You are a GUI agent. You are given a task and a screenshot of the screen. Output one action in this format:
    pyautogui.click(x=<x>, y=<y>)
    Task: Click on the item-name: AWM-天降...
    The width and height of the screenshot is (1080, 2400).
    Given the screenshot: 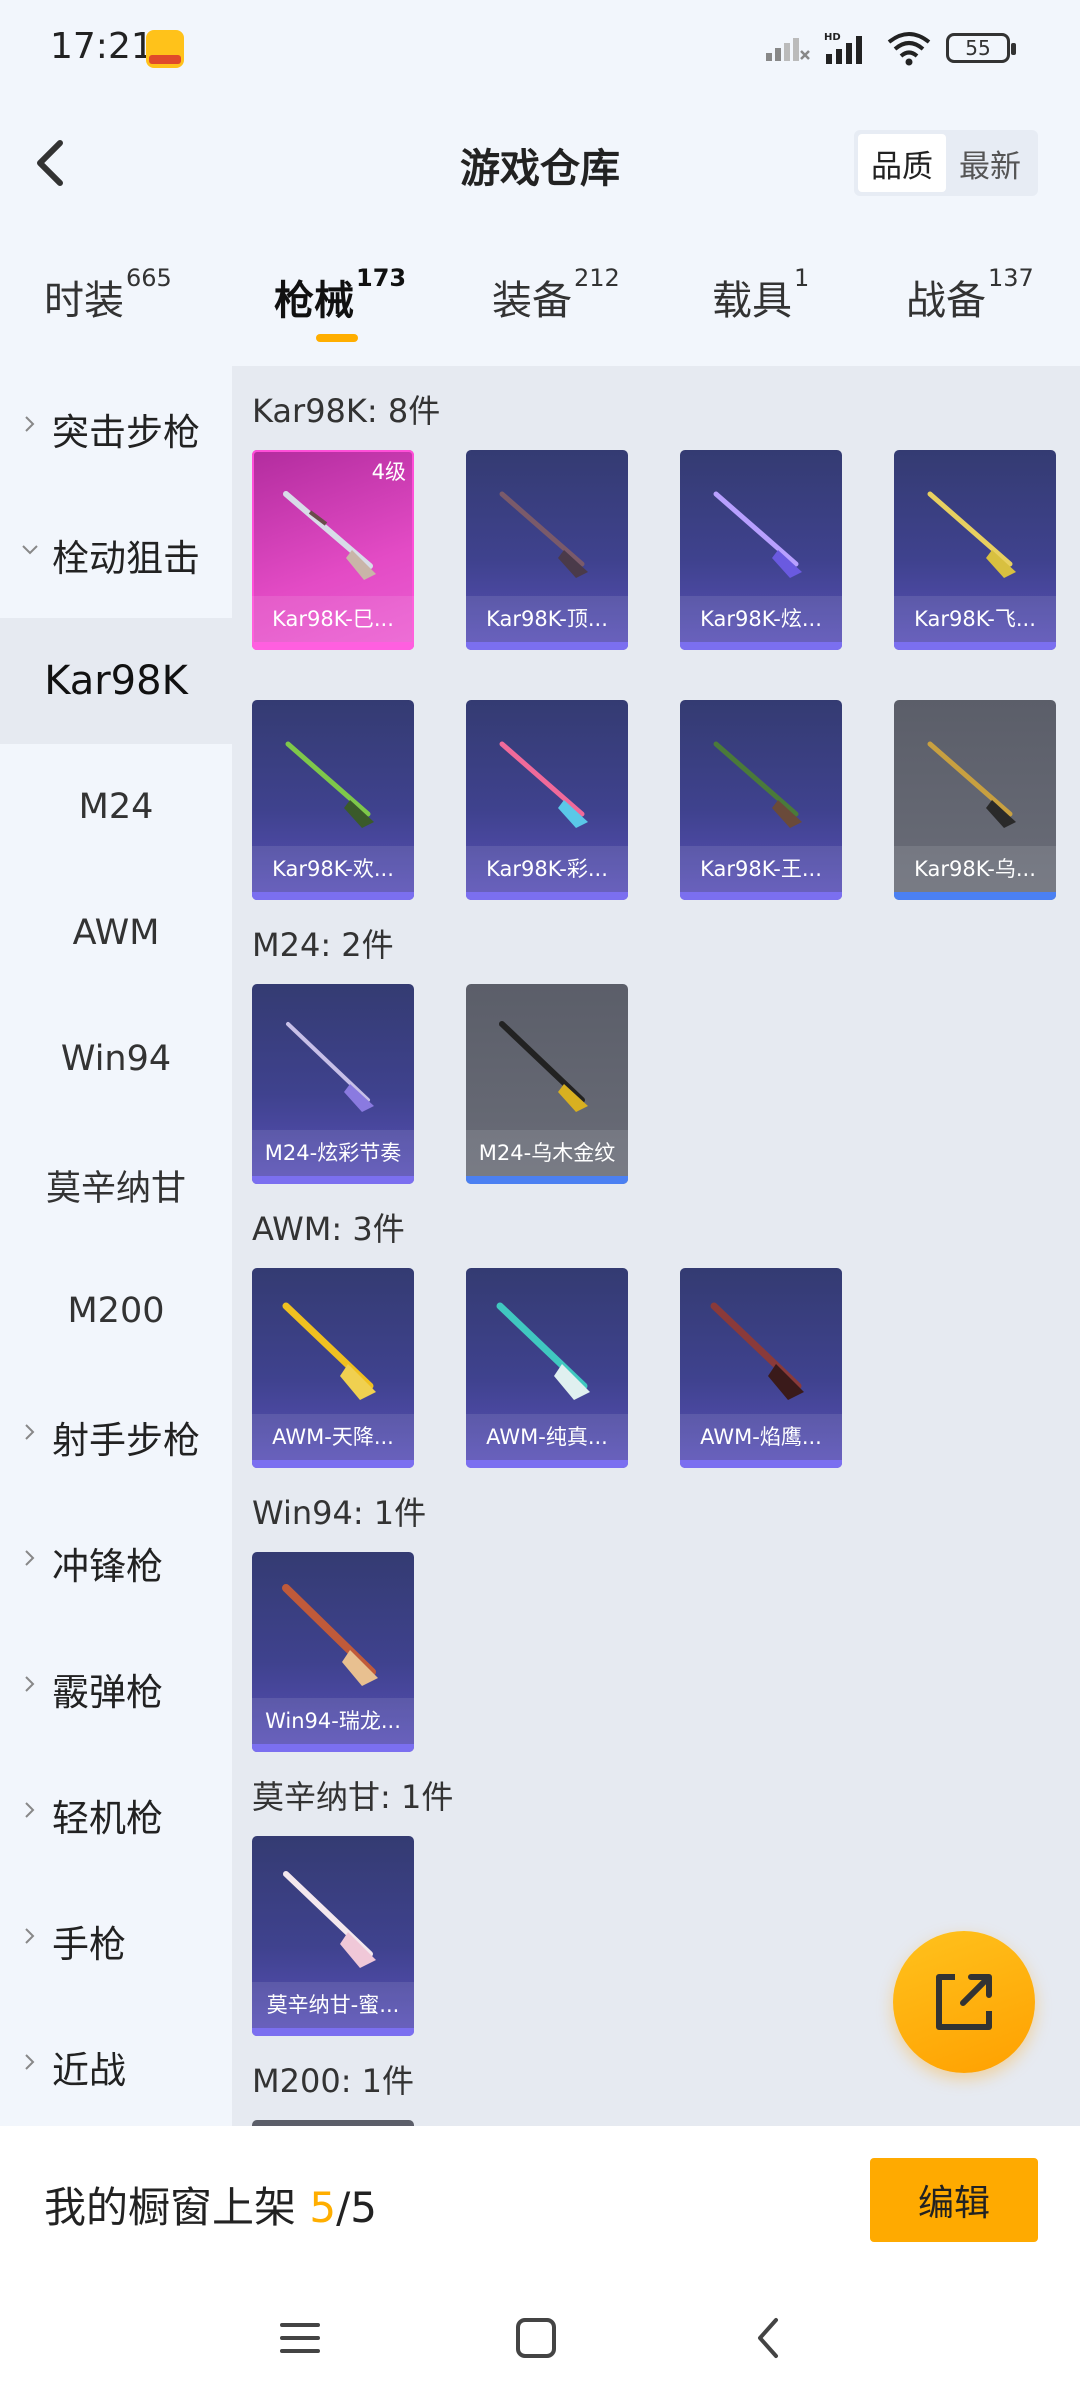 What is the action you would take?
    pyautogui.click(x=333, y=1437)
    